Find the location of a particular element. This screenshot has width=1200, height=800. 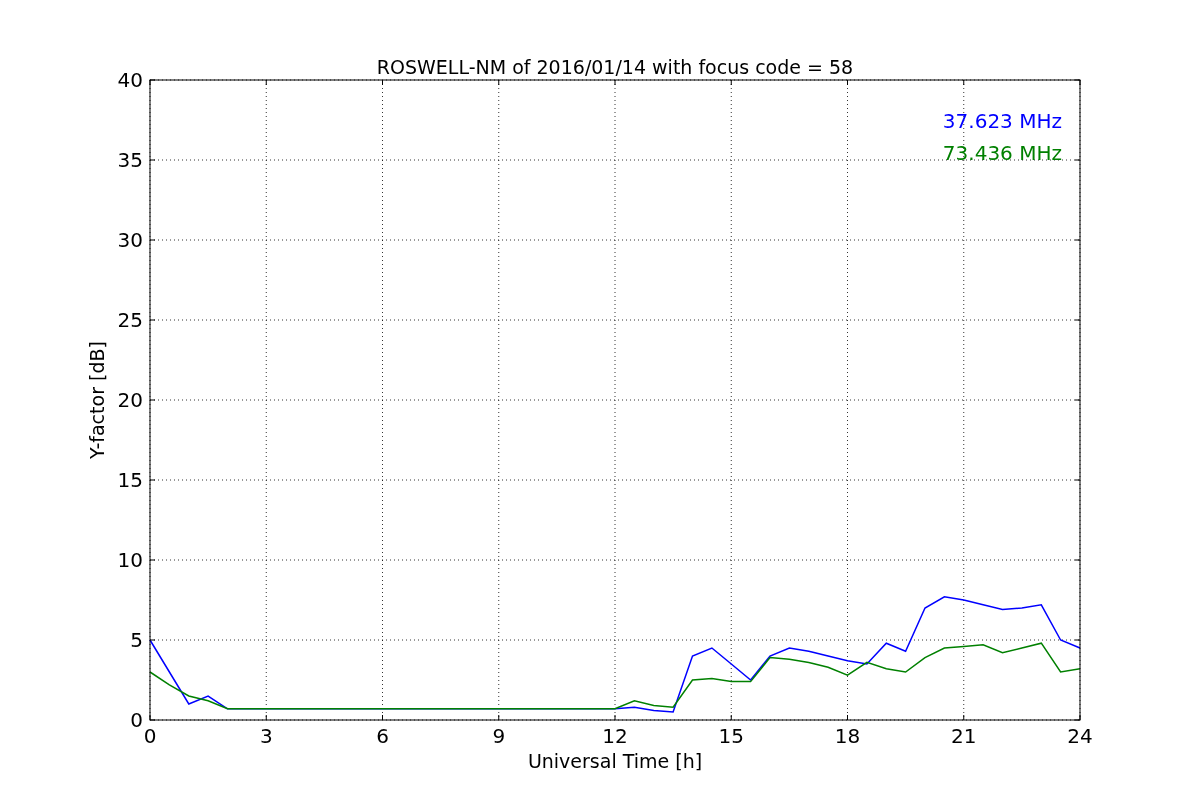

x-tick-label: 9 is located at coordinates (499, 736).